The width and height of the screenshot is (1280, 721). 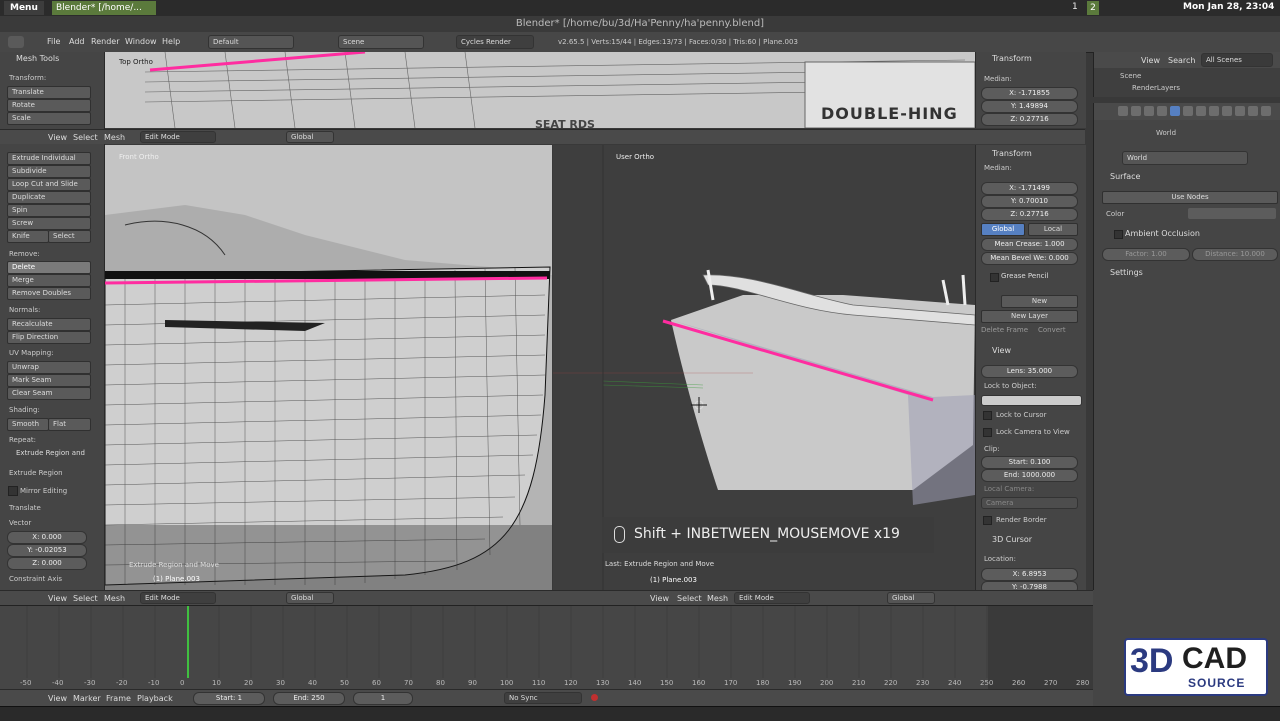 I want to click on user-orientation-selector: Global, so click(x=911, y=598).